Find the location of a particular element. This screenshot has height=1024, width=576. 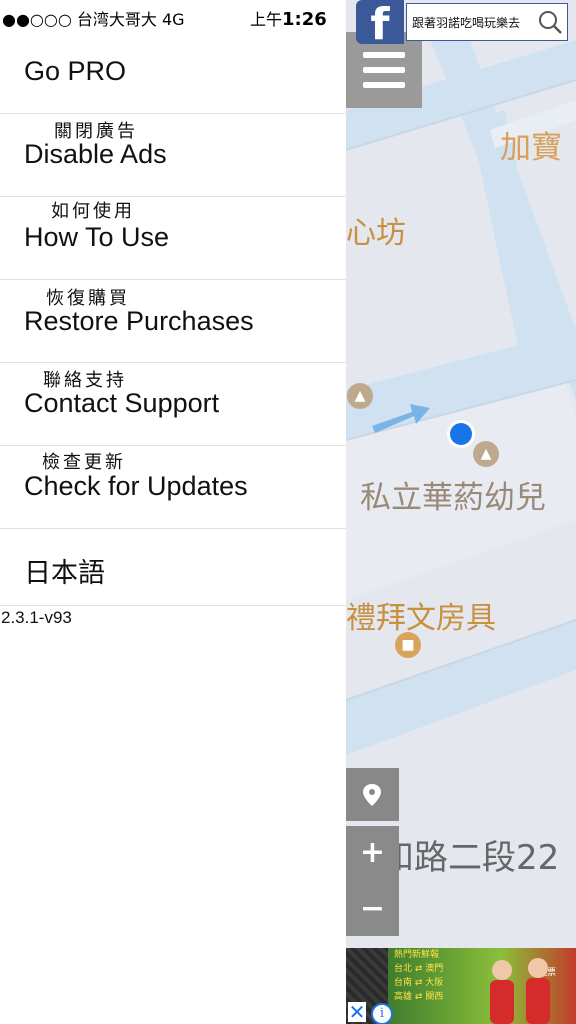

ad-image: 熱門新鮮報 台北 ⇄ 澳門 台南 ⇄ 大阪 高雄 ⇄ 關西 機票 is located at coordinates (482, 986).